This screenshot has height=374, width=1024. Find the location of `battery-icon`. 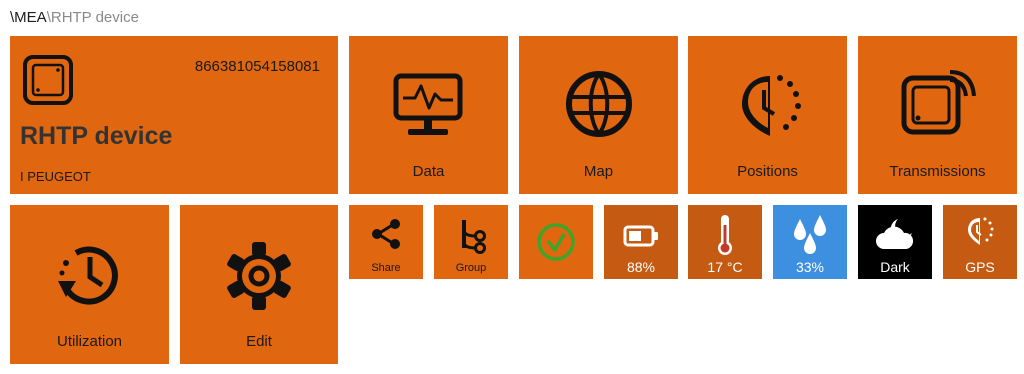

battery-icon is located at coordinates (640, 236).